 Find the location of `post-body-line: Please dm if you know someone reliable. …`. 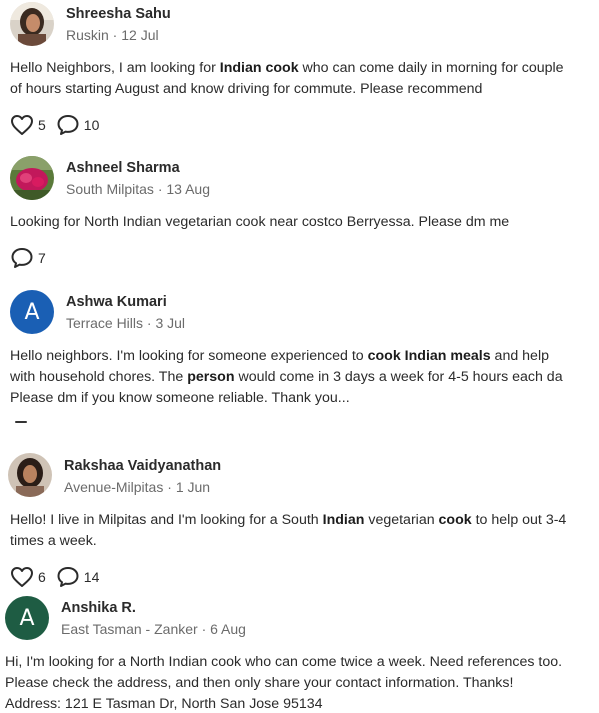

post-body-line: Please dm if you know someone reliable. … is located at coordinates (304, 398).